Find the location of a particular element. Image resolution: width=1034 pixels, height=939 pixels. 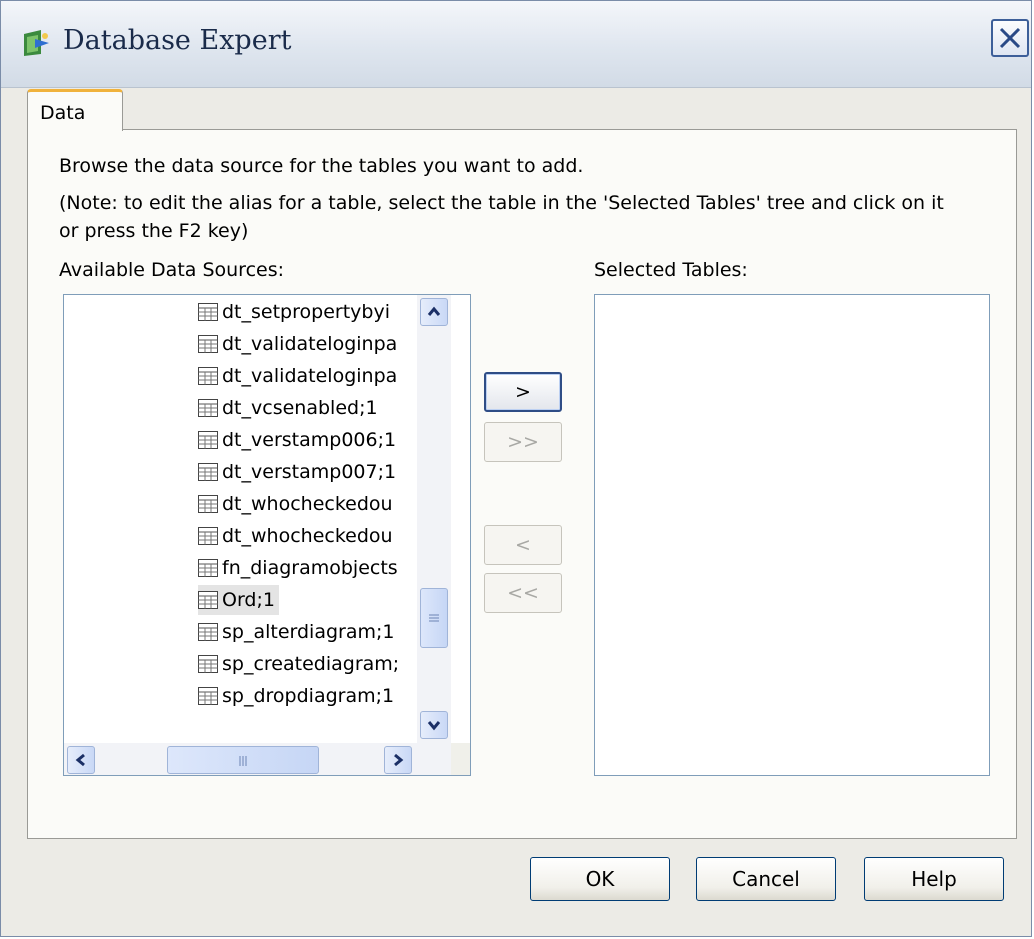

scroll-up-button is located at coordinates (434, 312).